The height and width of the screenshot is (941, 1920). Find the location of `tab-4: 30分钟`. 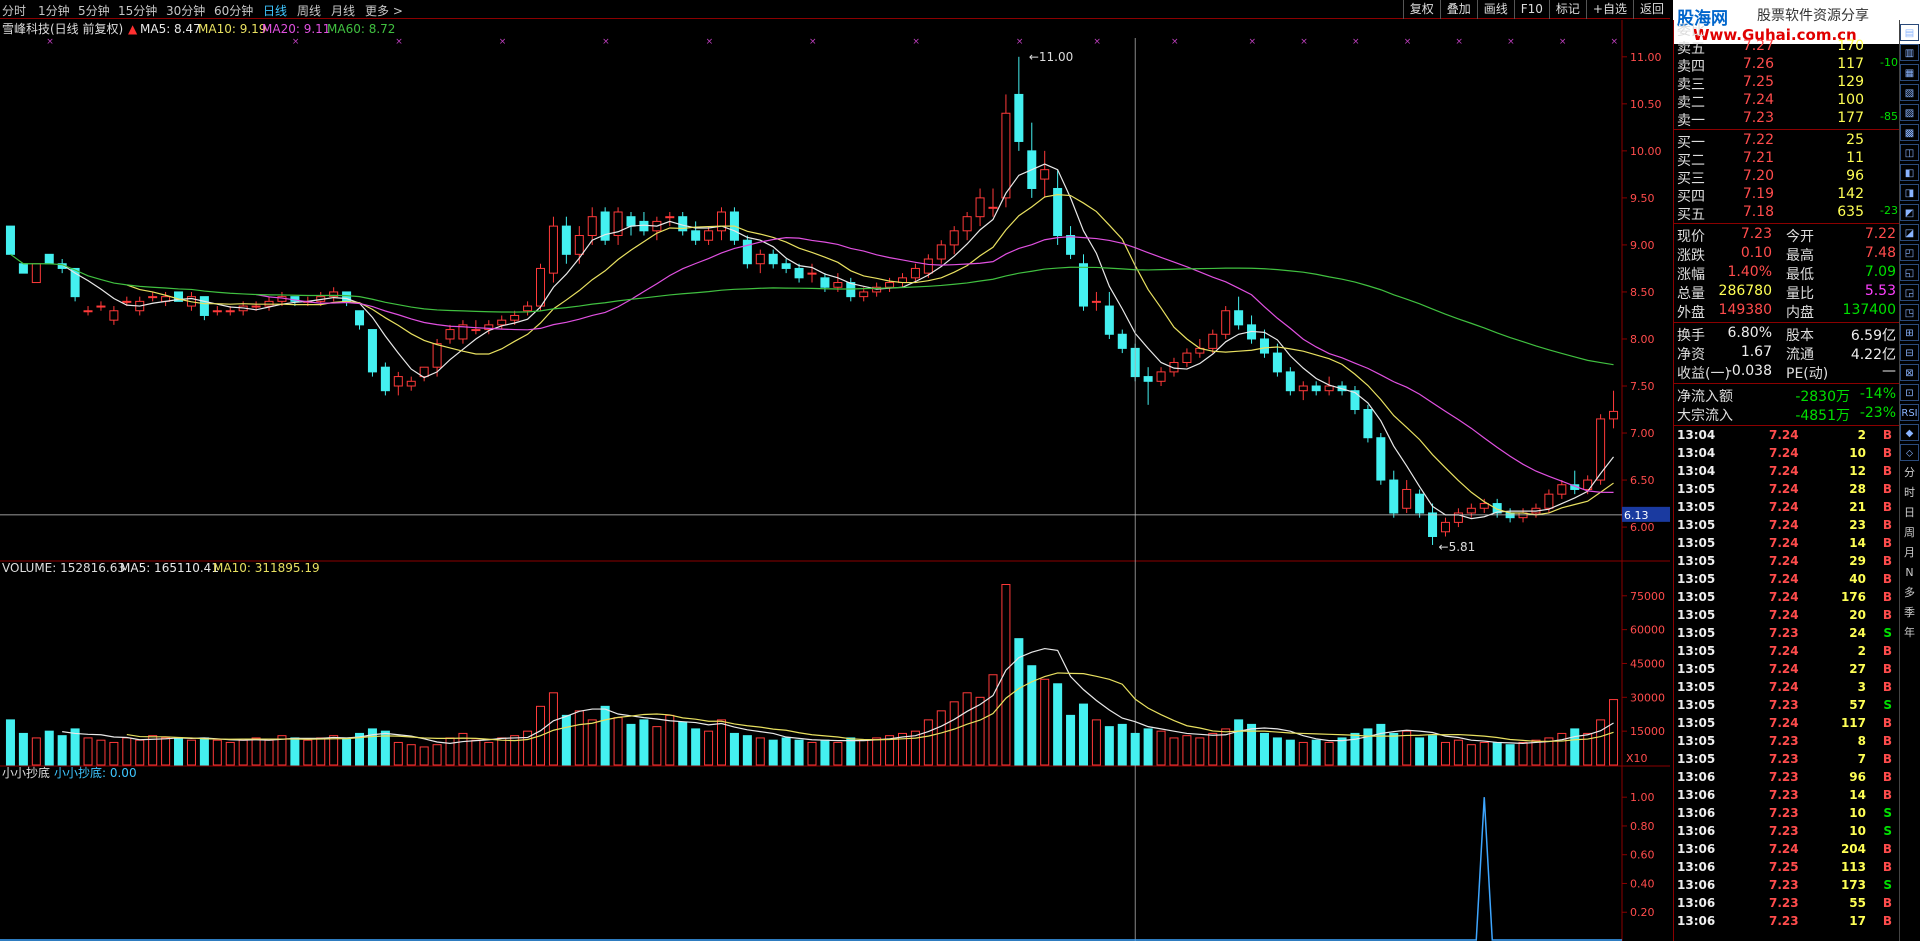

tab-4: 30分钟 is located at coordinates (185, 10).